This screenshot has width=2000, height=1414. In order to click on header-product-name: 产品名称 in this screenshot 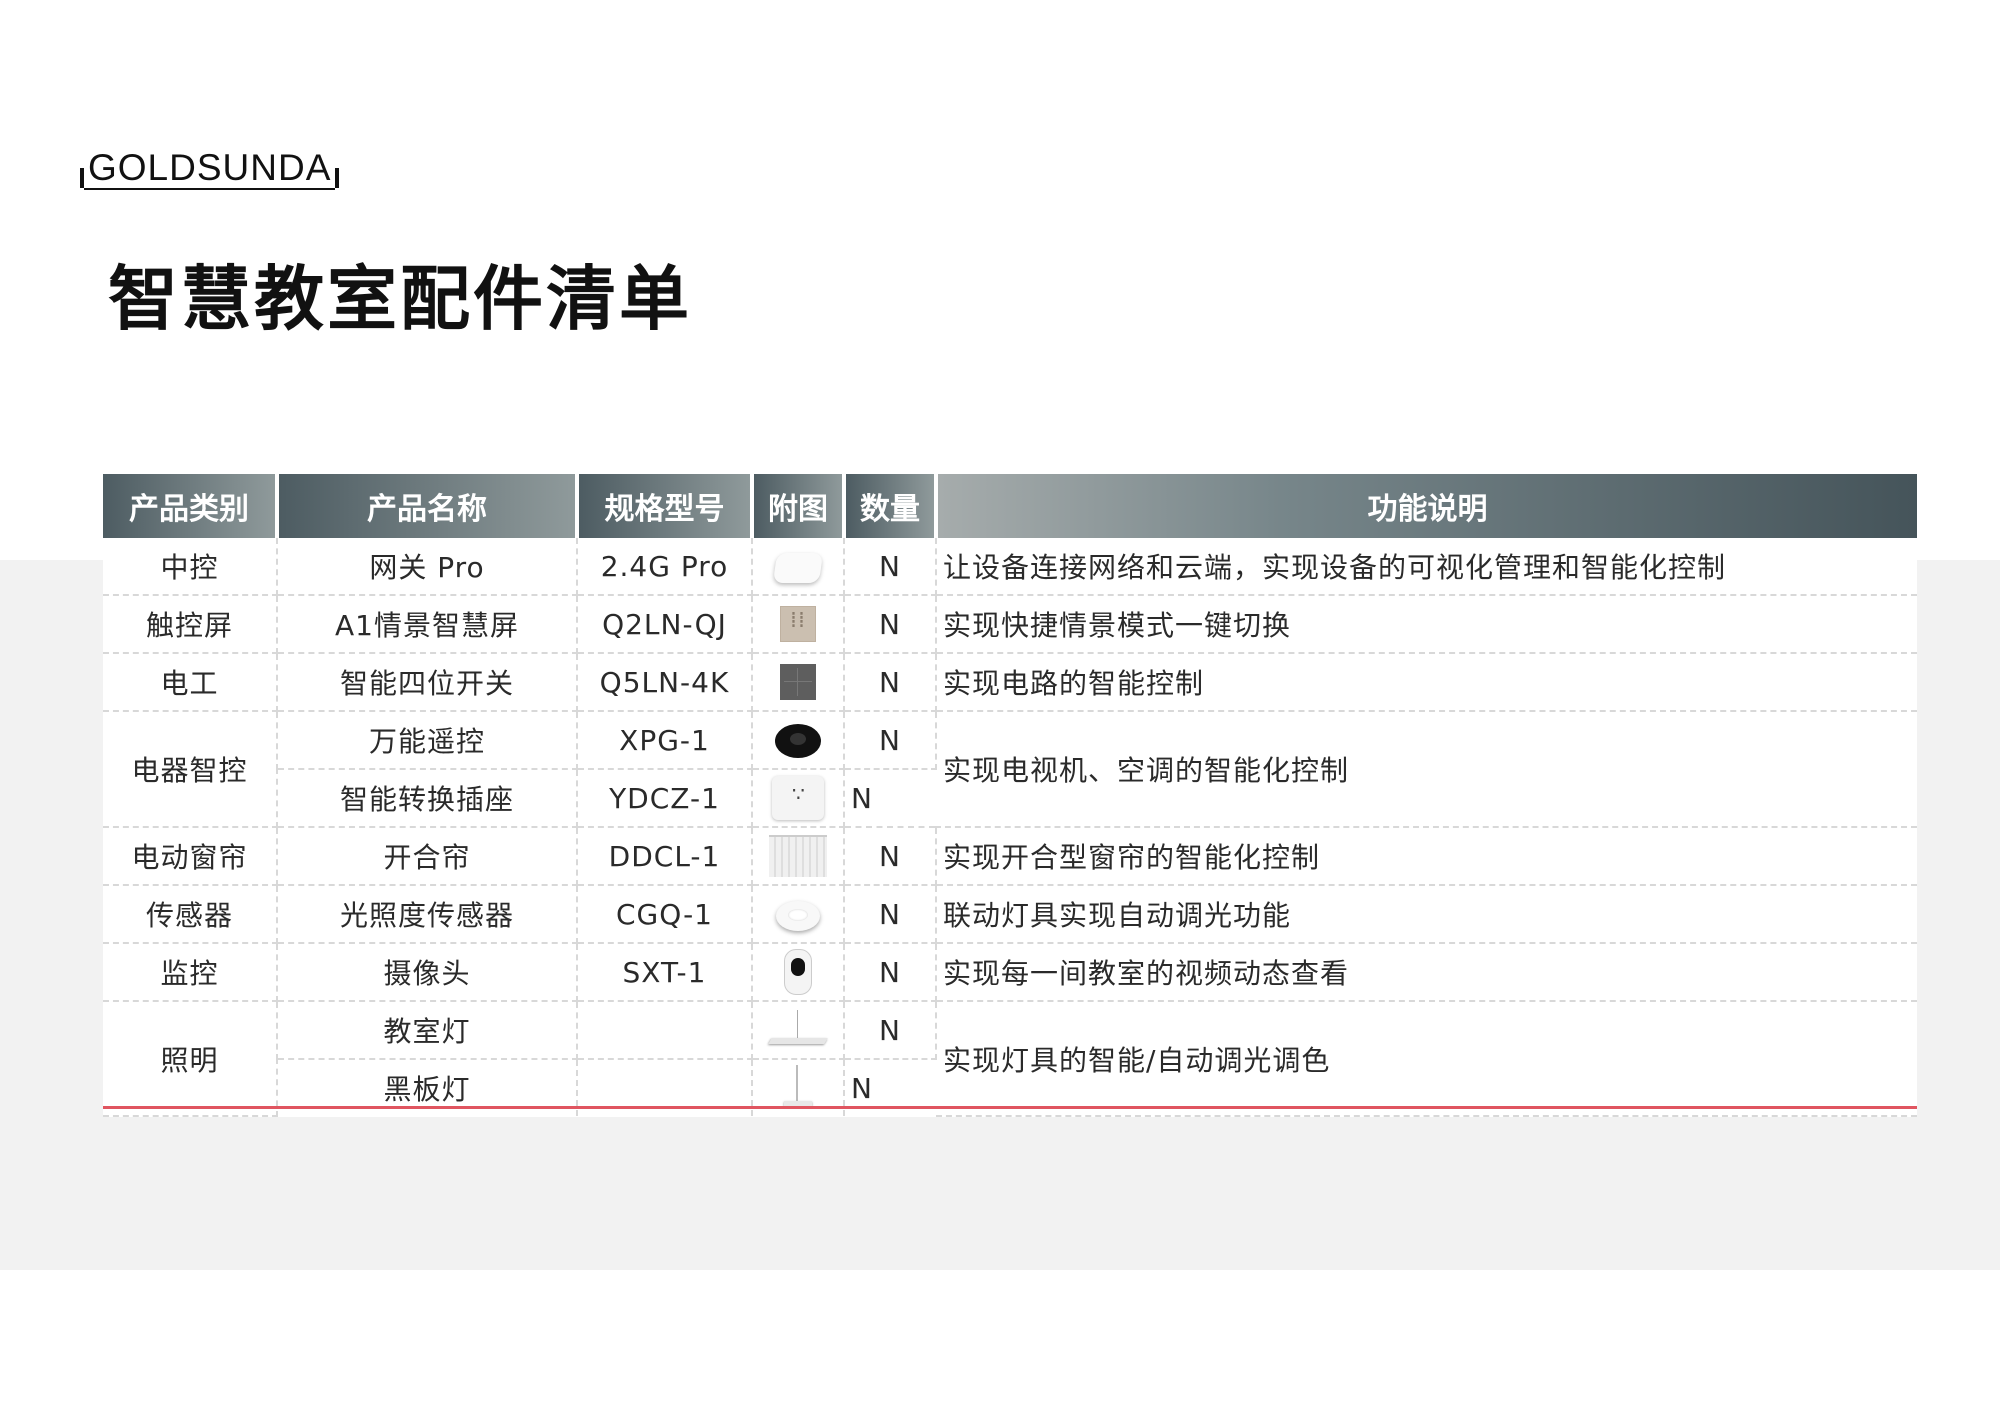, I will do `click(428, 506)`.